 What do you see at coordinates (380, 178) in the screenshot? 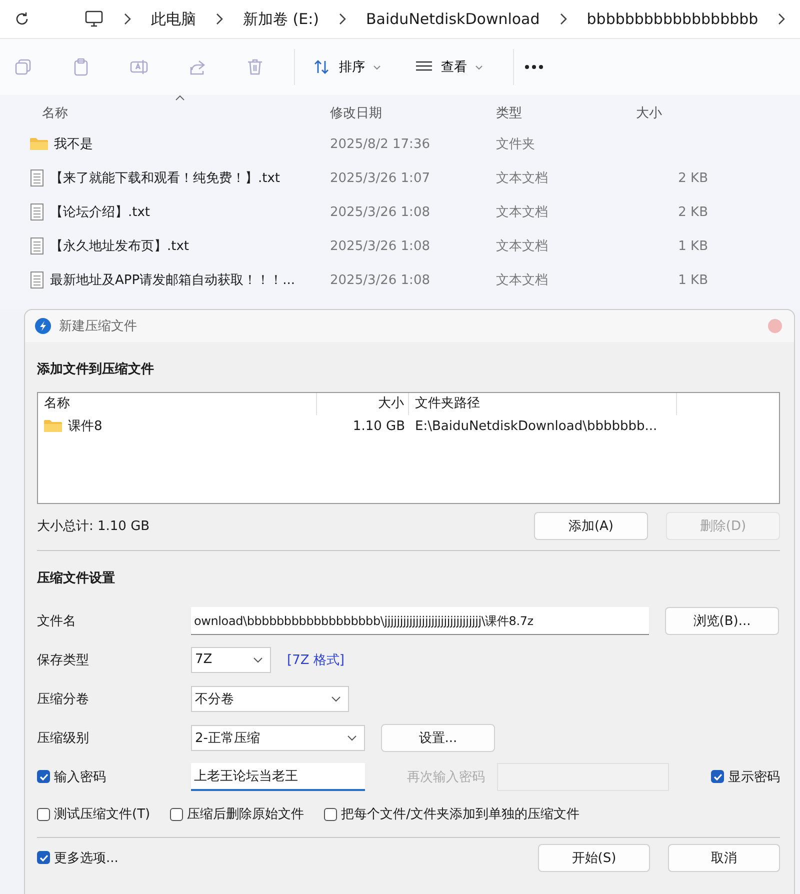
I see `date-cell-text: 2025/3/26 1:07` at bounding box center [380, 178].